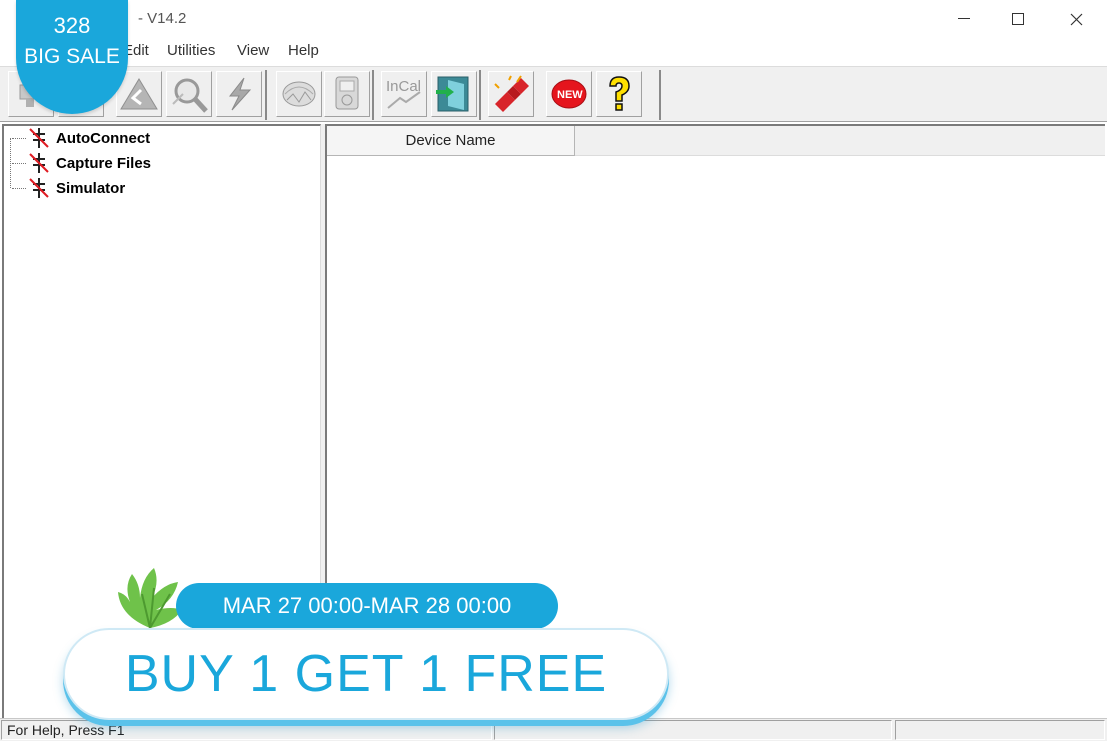 The image size is (1107, 741). I want to click on tree-item-label: Simulator, so click(91, 188).